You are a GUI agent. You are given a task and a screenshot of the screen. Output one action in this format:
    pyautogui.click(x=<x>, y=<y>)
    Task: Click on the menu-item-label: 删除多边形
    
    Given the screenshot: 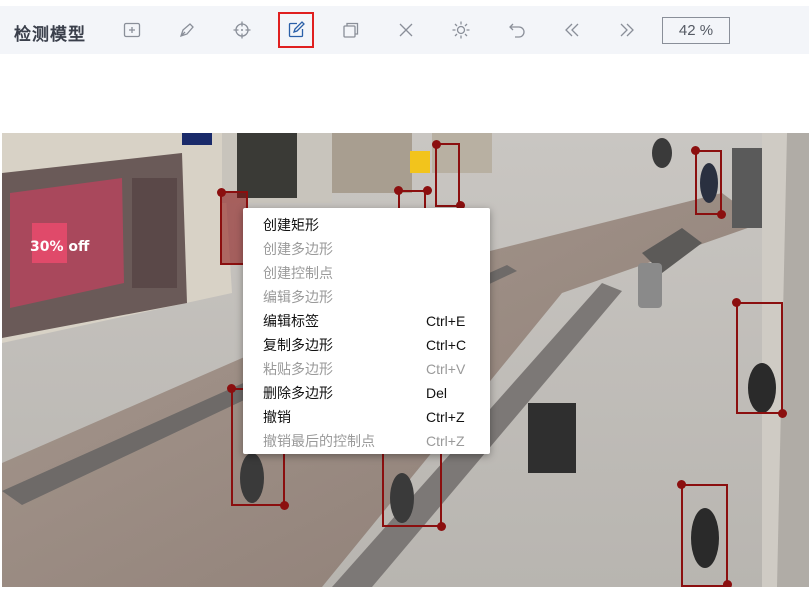 What is the action you would take?
    pyautogui.click(x=298, y=394)
    